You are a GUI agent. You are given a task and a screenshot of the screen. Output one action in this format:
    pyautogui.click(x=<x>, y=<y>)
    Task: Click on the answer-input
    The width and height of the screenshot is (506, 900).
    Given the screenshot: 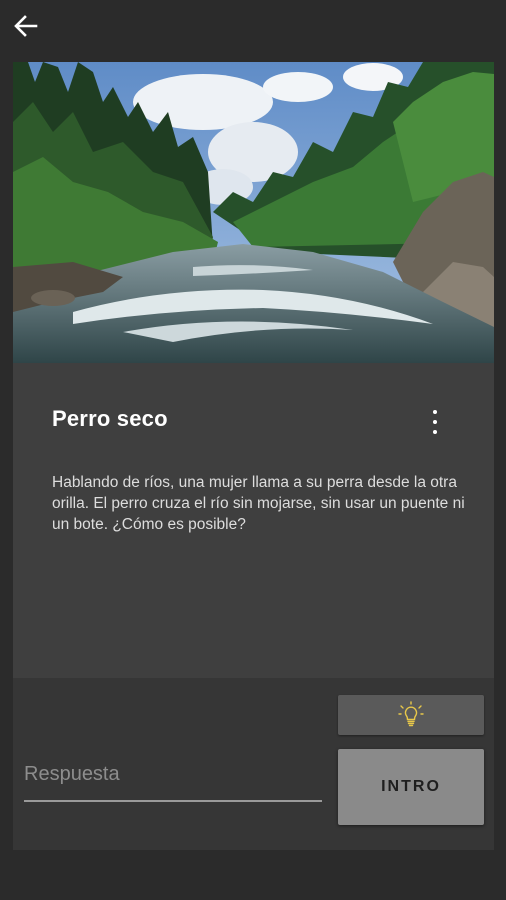 What is the action you would take?
    pyautogui.click(x=173, y=775)
    